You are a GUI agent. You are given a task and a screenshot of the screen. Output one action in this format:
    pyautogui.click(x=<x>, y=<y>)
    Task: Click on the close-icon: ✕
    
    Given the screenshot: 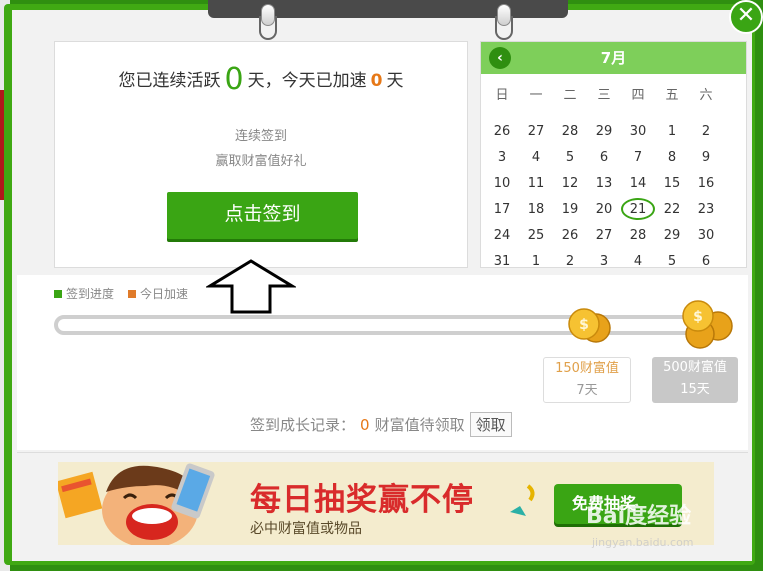 What is the action you would take?
    pyautogui.click(x=746, y=15)
    